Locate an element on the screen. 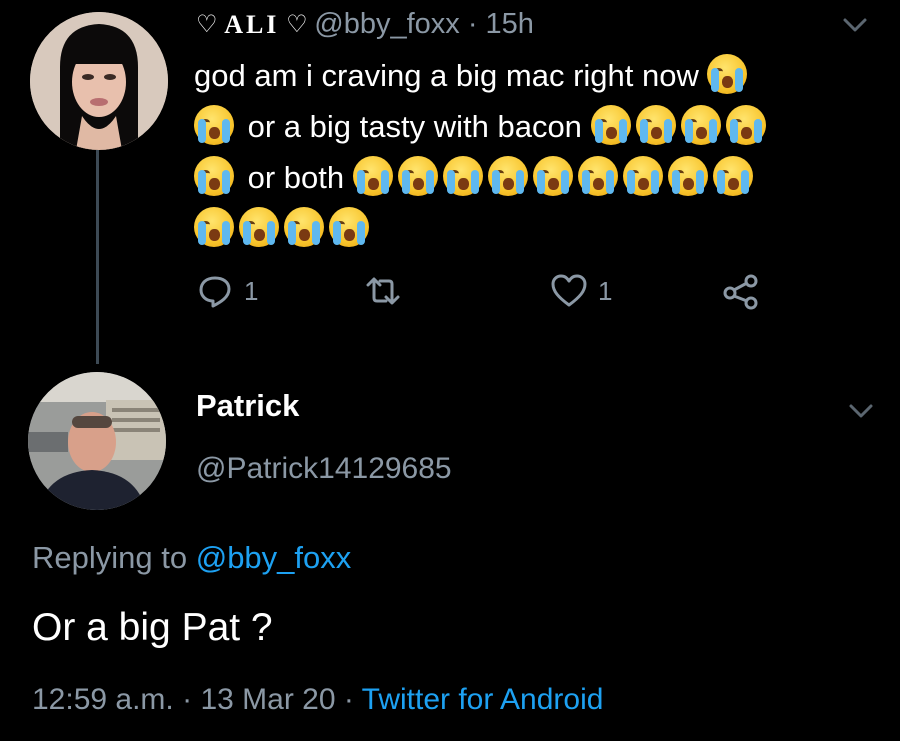  tweet-line: or a big tasty with bacon is located at coordinates (534, 126).